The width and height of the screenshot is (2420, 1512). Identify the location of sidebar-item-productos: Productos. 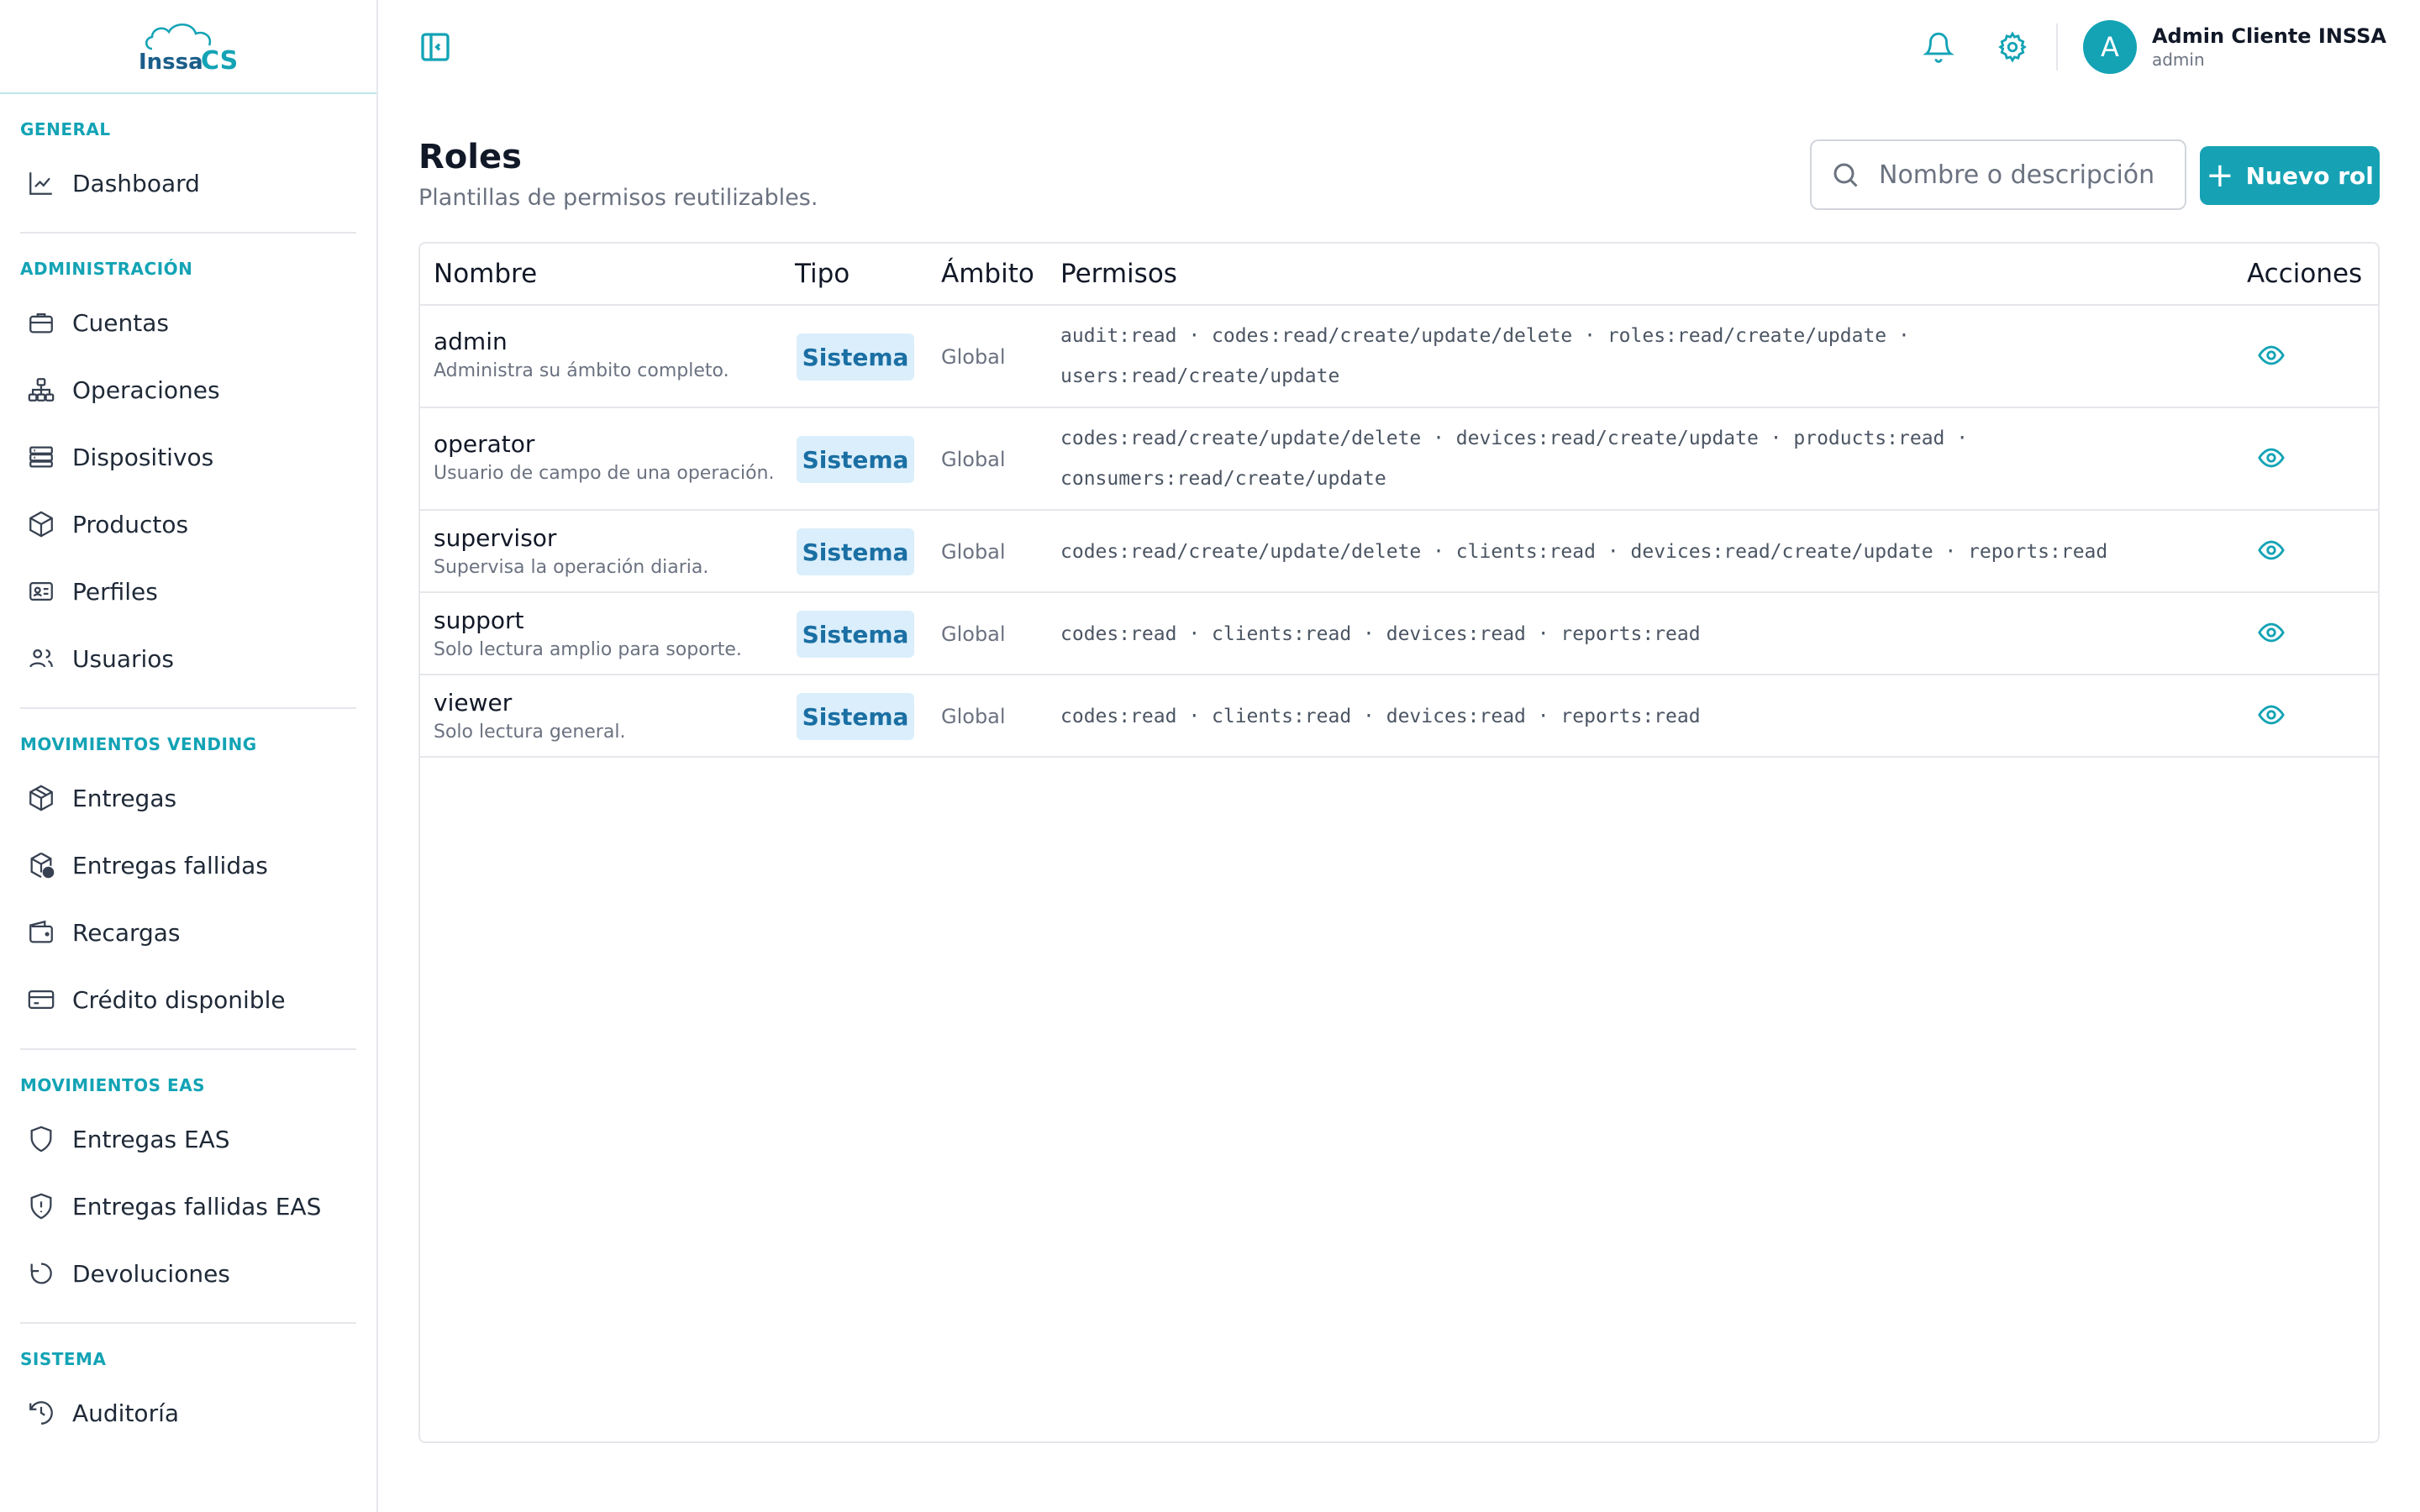
(188, 524).